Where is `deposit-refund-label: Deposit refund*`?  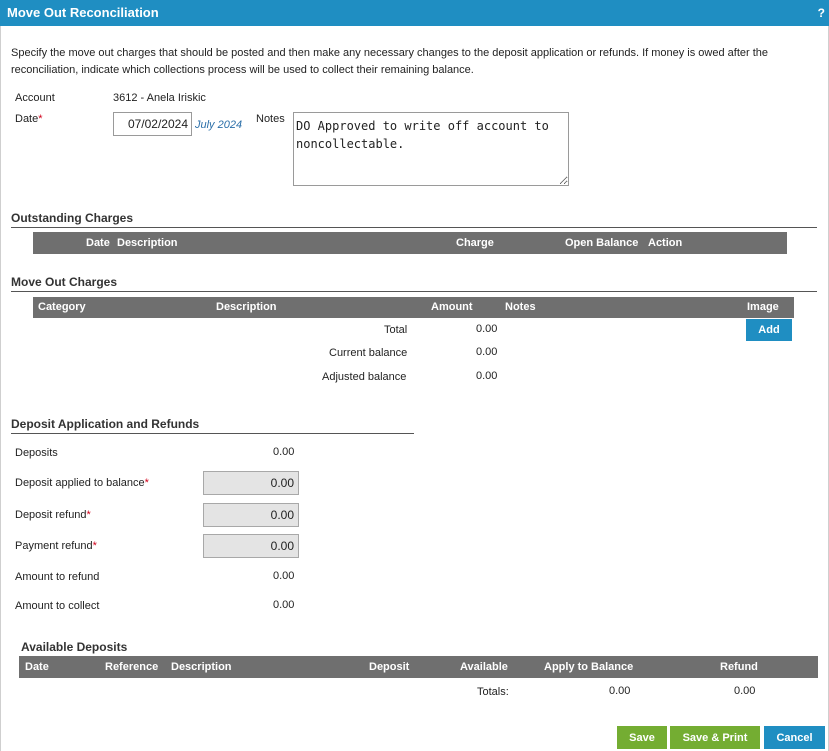
deposit-refund-label: Deposit refund* is located at coordinates (53, 515).